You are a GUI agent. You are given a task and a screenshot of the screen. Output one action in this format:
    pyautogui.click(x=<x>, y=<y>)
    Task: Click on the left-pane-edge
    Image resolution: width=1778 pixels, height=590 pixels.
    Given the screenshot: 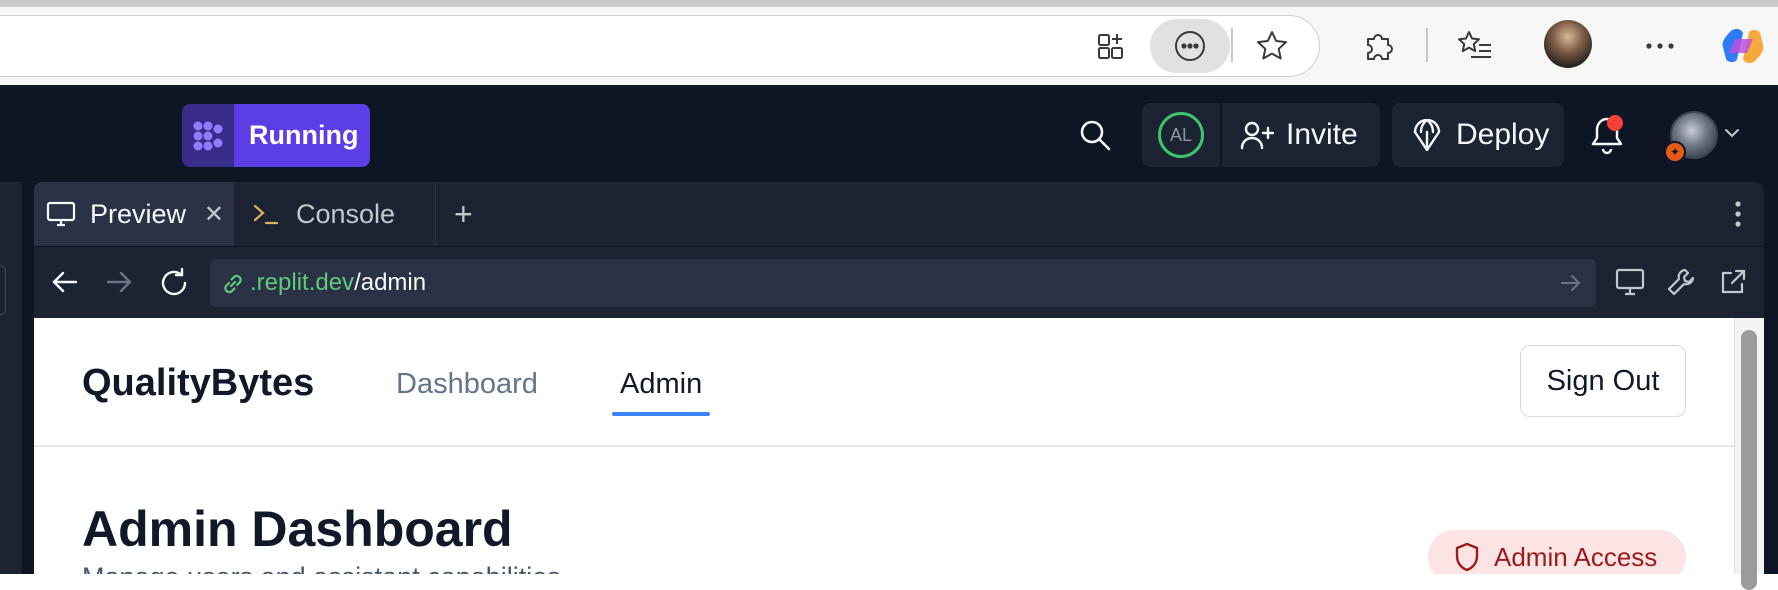 What is the action you would take?
    pyautogui.click(x=11, y=378)
    